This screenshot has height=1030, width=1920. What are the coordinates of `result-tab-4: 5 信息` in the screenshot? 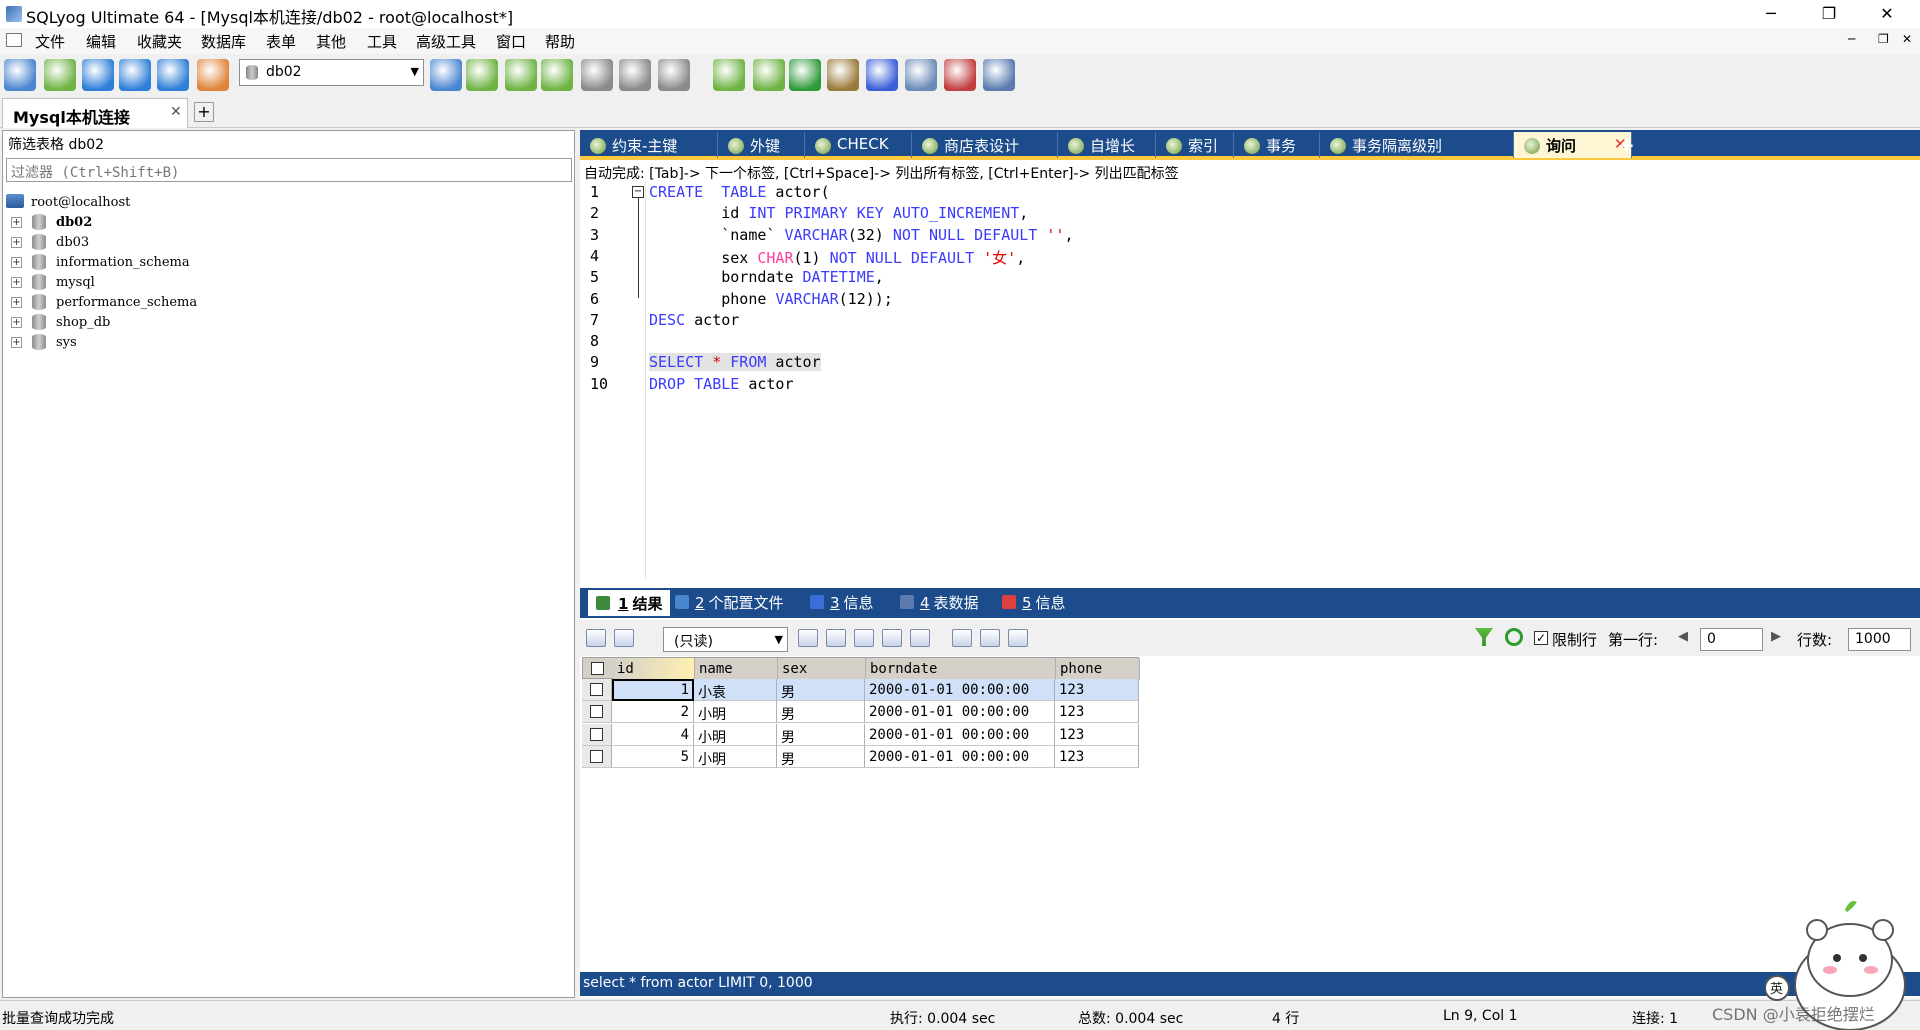 It's located at (1033, 602).